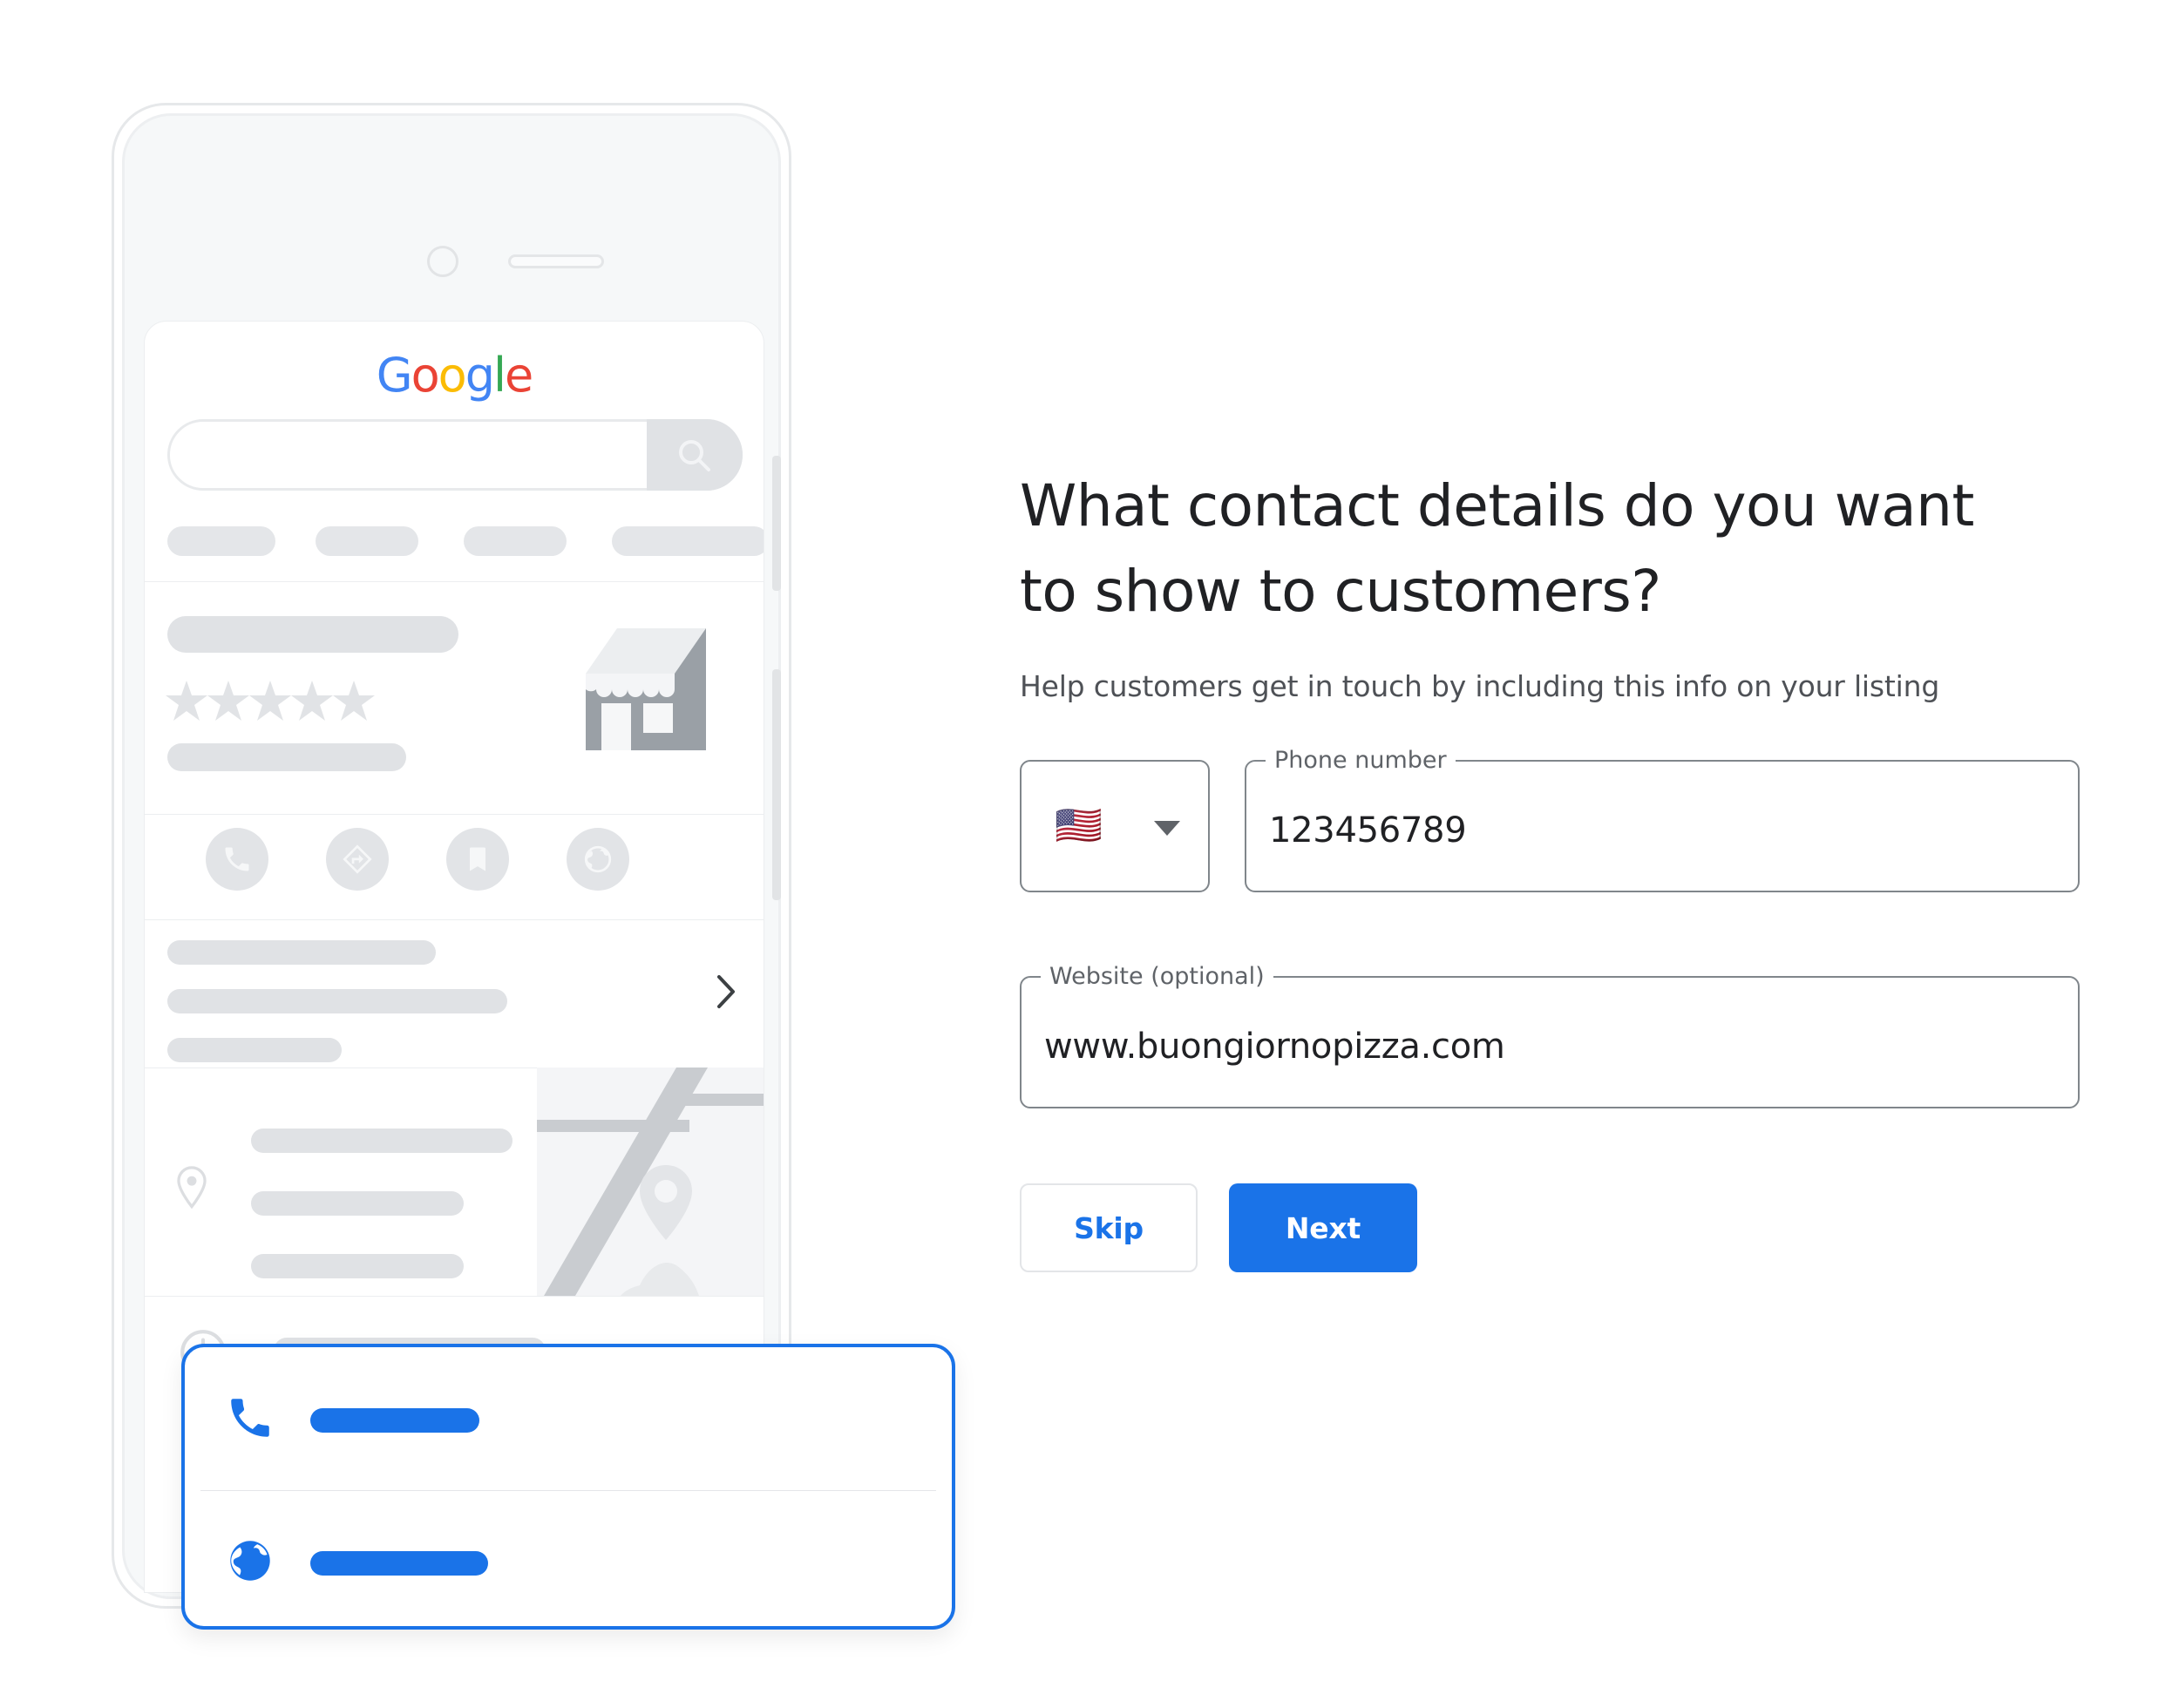 The width and height of the screenshot is (2179, 1708). What do you see at coordinates (455, 1182) in the screenshot?
I see `business-address-row` at bounding box center [455, 1182].